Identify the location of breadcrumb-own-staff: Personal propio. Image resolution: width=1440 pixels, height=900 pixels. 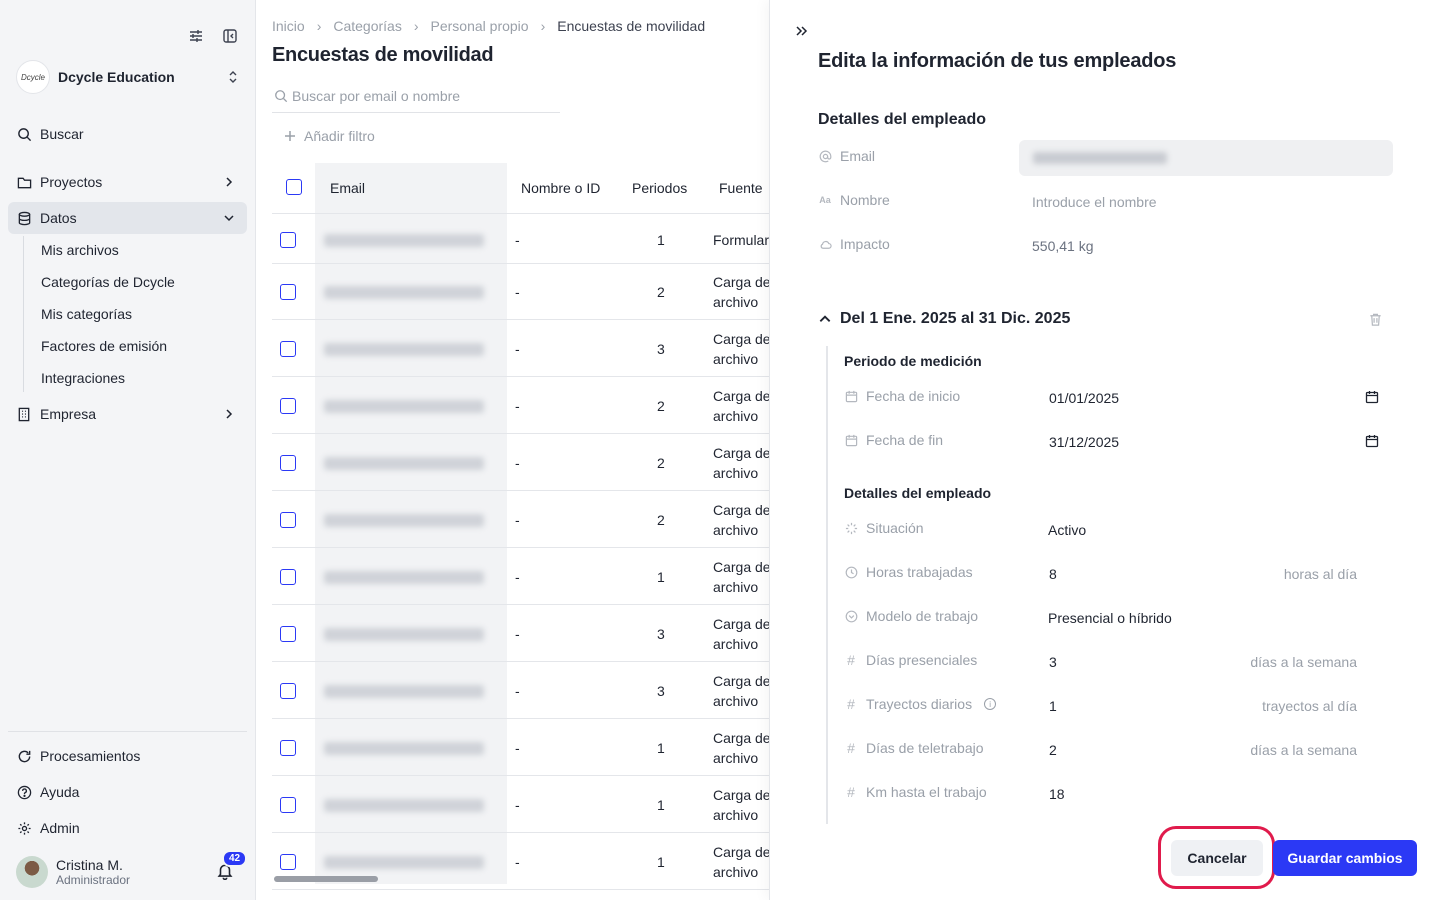
(480, 26).